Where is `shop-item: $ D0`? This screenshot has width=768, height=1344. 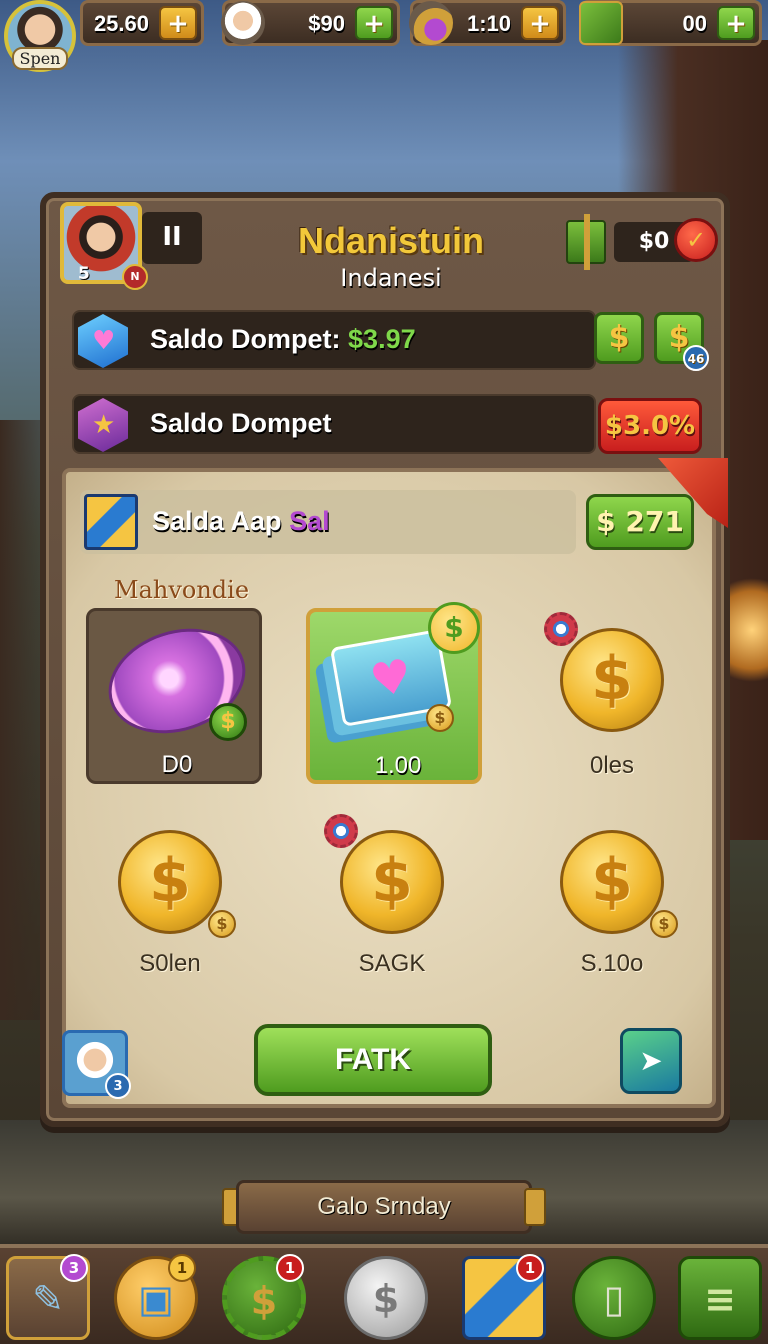 shop-item: $ D0 is located at coordinates (176, 696).